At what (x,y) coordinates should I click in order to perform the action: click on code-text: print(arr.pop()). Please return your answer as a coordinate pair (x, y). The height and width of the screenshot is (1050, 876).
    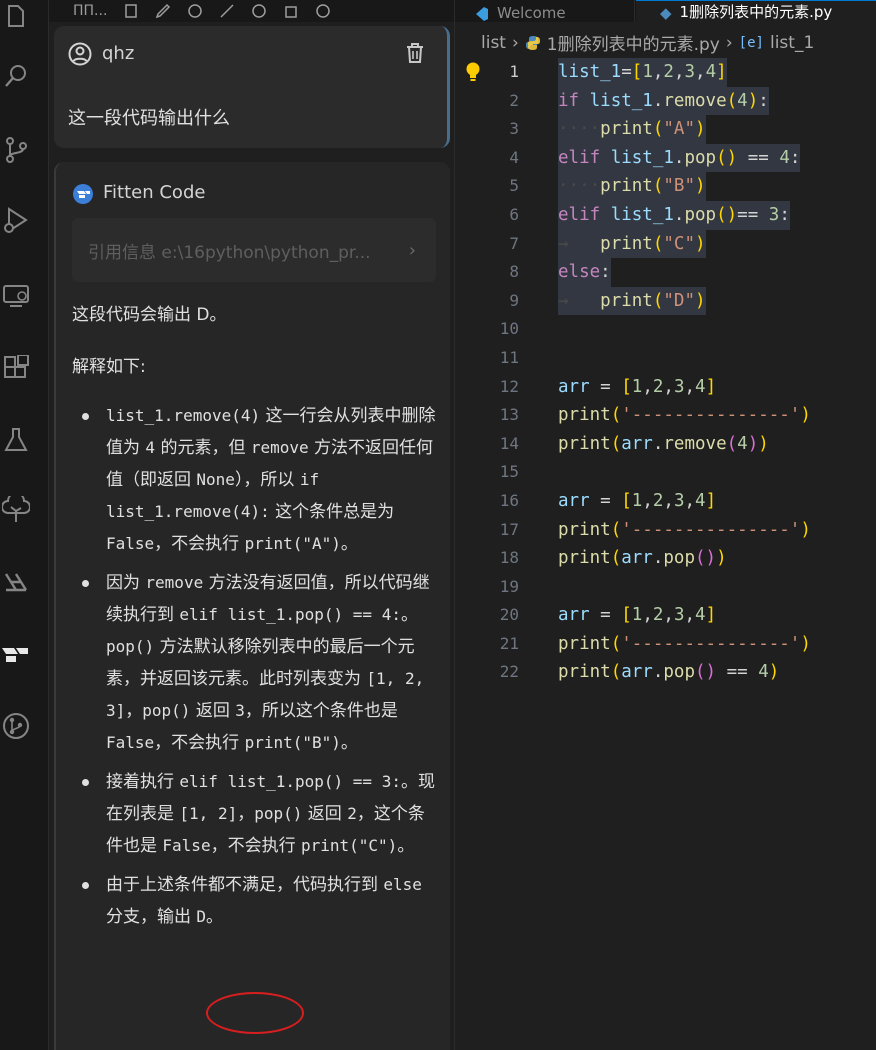
    Looking at the image, I should click on (642, 558).